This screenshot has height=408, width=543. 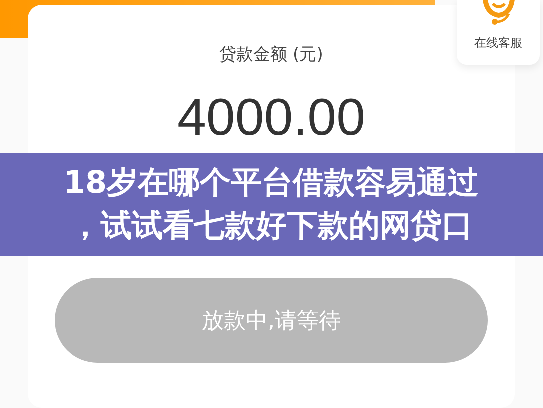 What do you see at coordinates (272, 55) in the screenshot?
I see `loan-amount-label: 贷款金额 (元)` at bounding box center [272, 55].